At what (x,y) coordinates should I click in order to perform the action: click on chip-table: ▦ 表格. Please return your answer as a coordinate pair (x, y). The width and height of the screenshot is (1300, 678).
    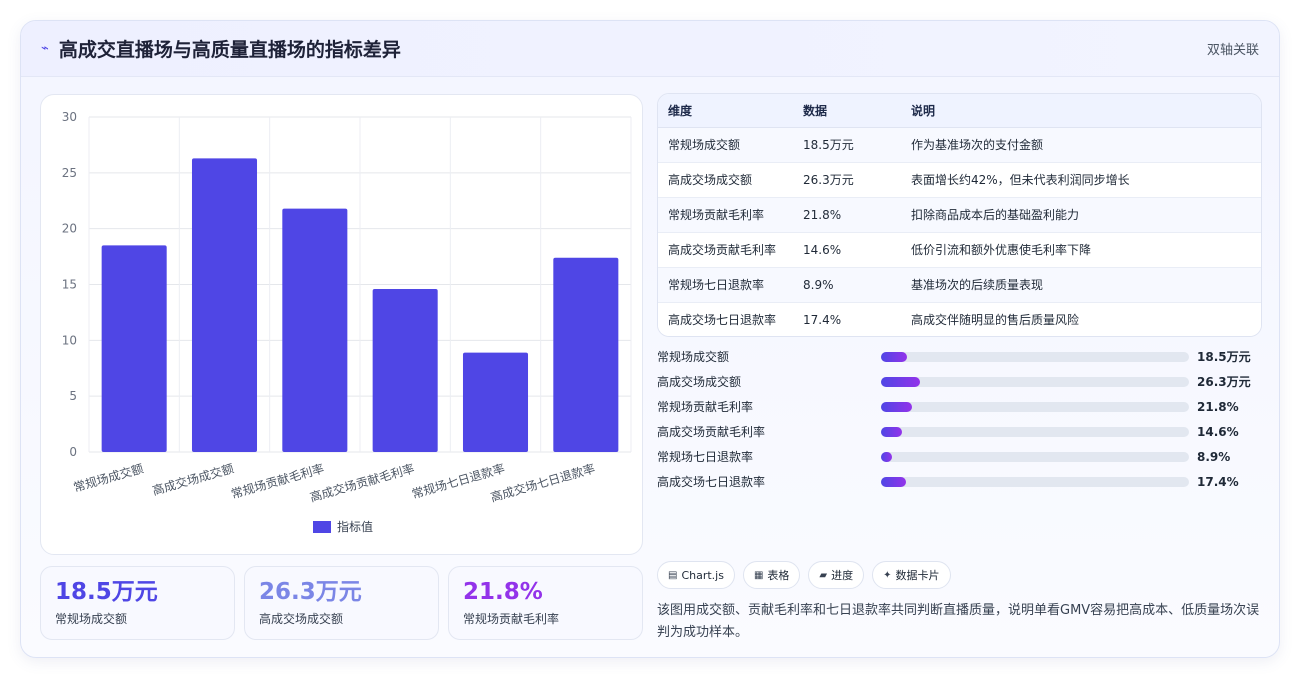
    Looking at the image, I should click on (771, 575).